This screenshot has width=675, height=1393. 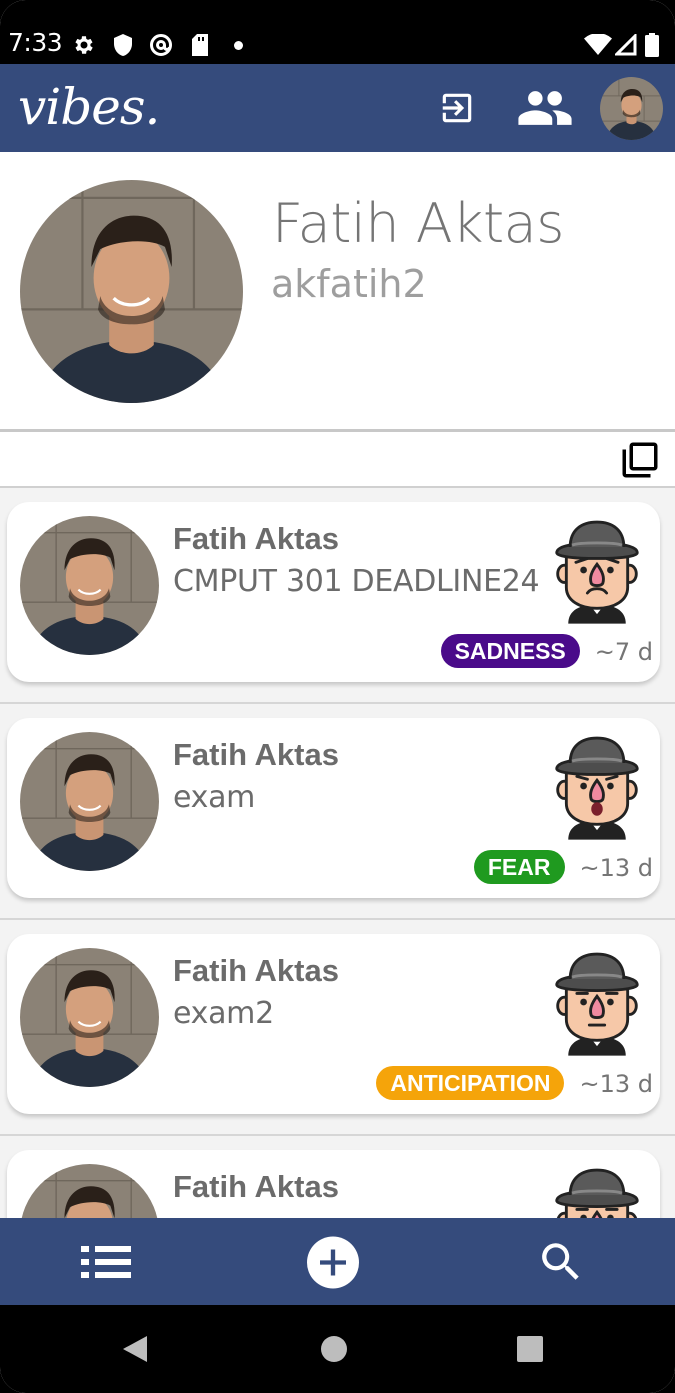 I want to click on mood-card: Fatih Aktas exam ~13 d FEAR, so click(x=333, y=808).